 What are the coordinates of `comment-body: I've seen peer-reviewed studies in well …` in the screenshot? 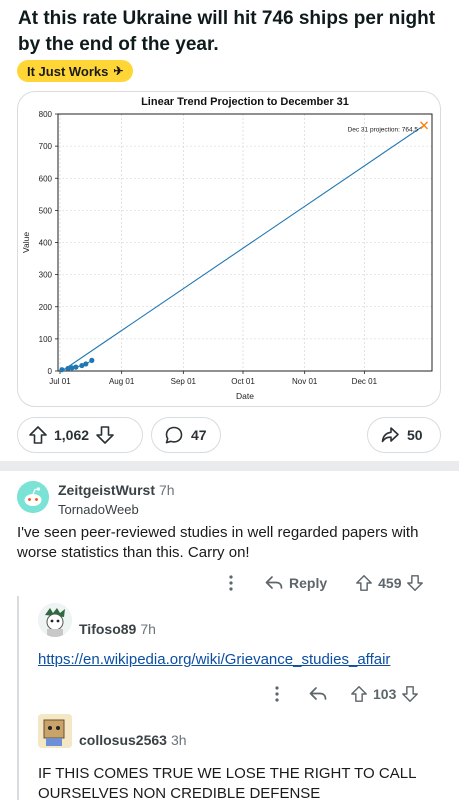 It's located at (218, 542).